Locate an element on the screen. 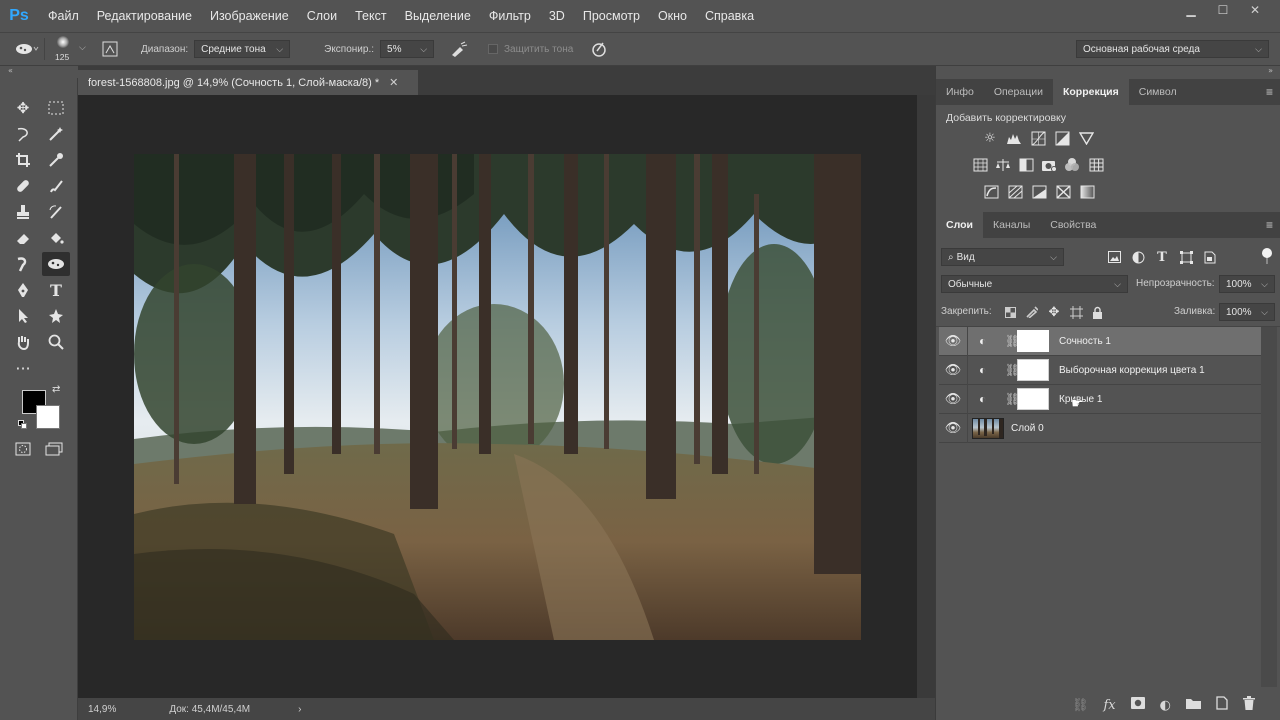 This screenshot has width=1280, height=720. tab-character: Символ is located at coordinates (1158, 92).